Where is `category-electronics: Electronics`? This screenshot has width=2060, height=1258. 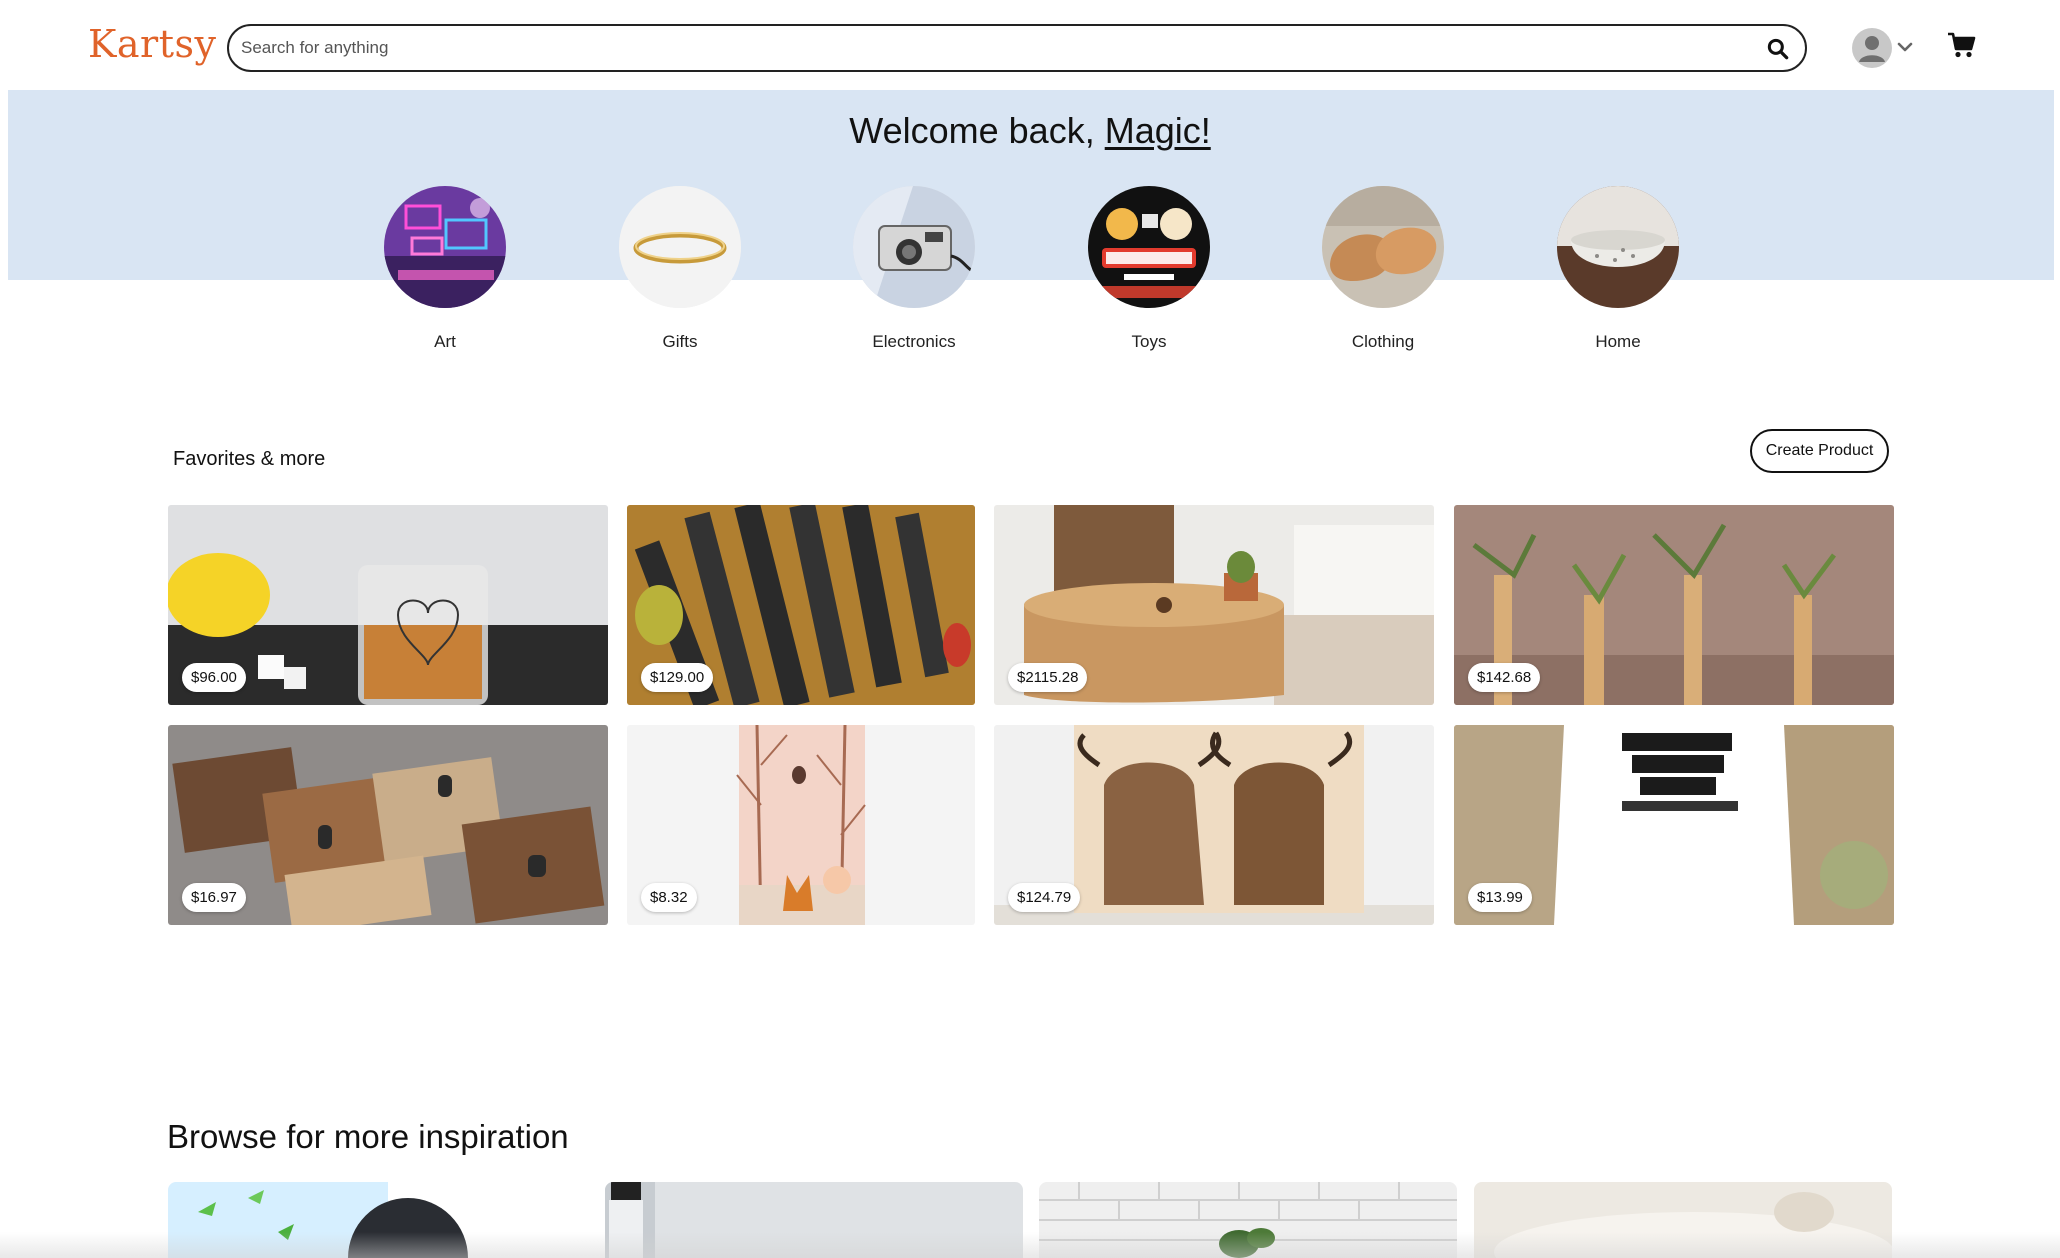 category-electronics: Electronics is located at coordinates (914, 269).